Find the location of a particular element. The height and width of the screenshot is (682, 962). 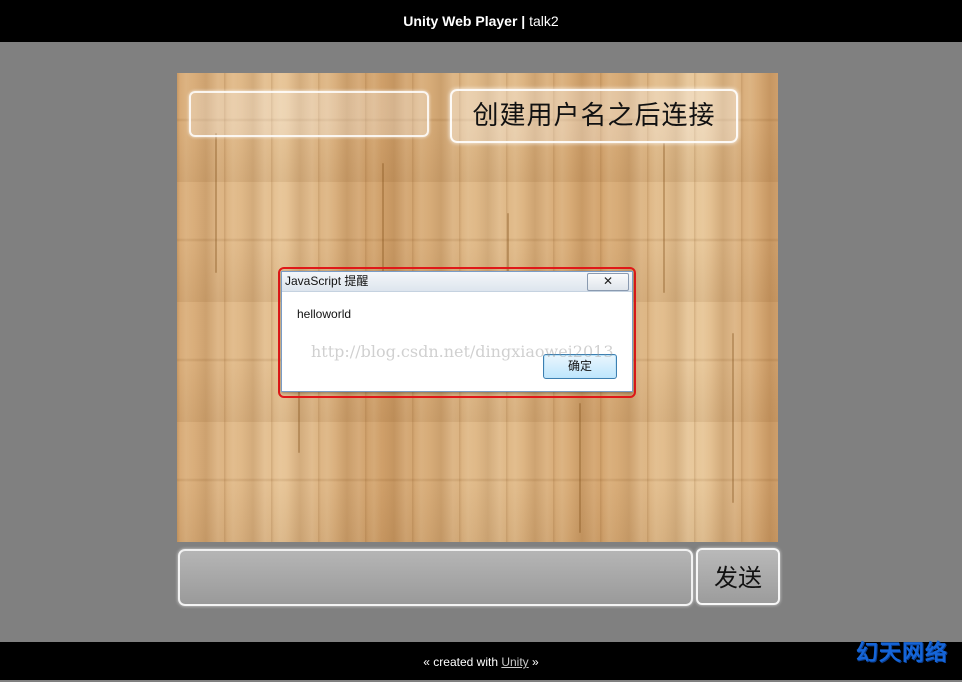

chat-message-input is located at coordinates (435, 577).